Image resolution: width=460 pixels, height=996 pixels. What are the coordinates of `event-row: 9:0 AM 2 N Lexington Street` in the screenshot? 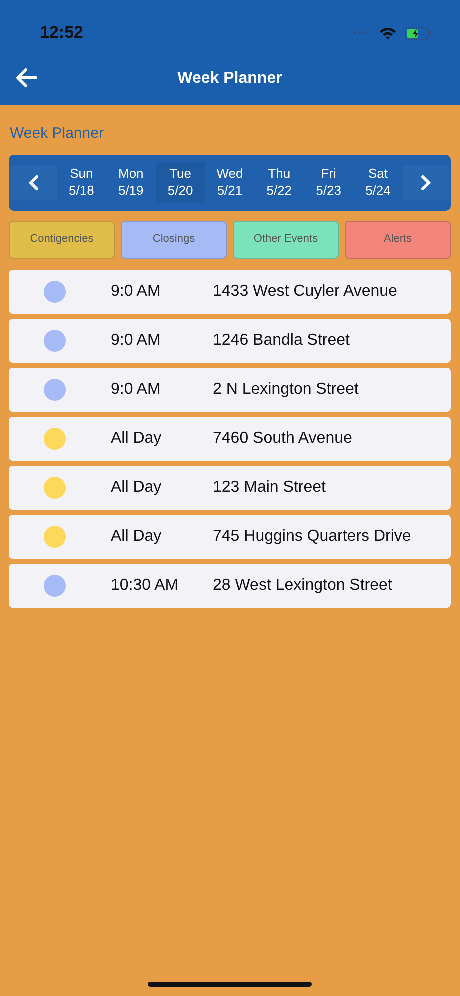 It's located at (230, 390).